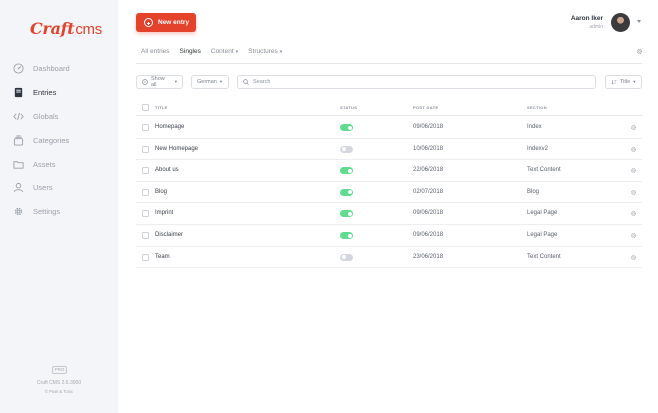  I want to click on sort-dropdown: Title ▾, so click(623, 82).